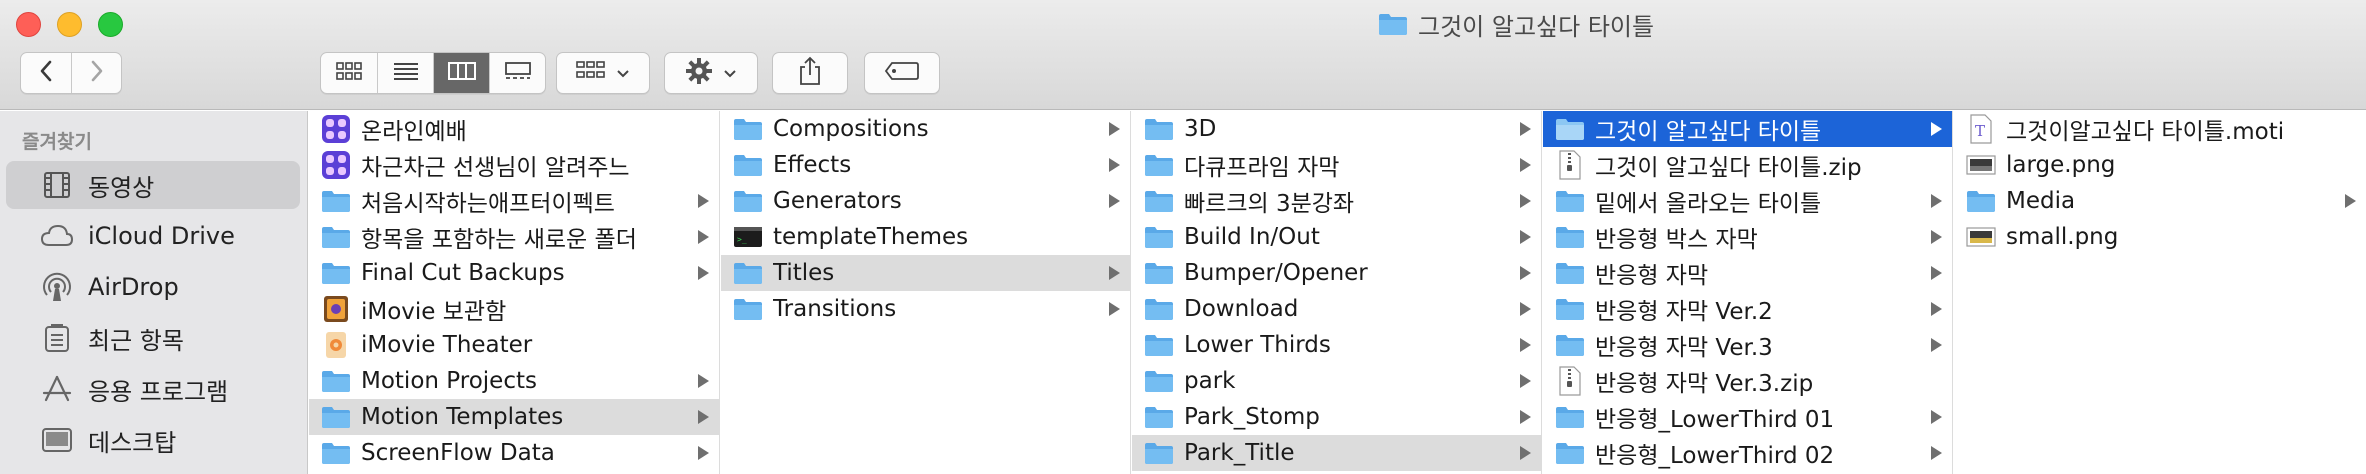  Describe the element at coordinates (447, 345) in the screenshot. I see `item-label: iMovie Theater` at that location.